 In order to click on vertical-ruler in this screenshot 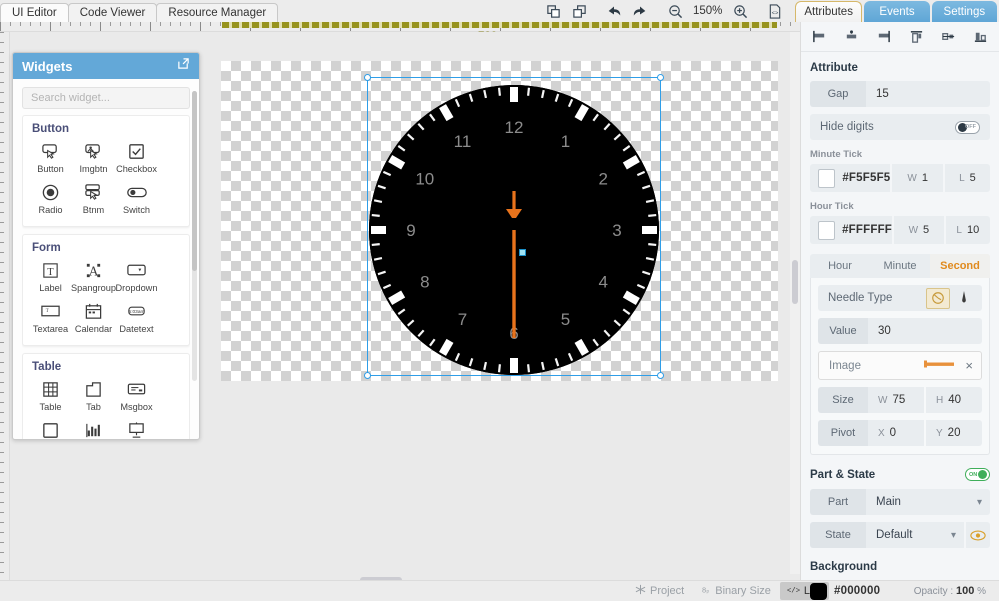, I will do `click(5, 306)`.